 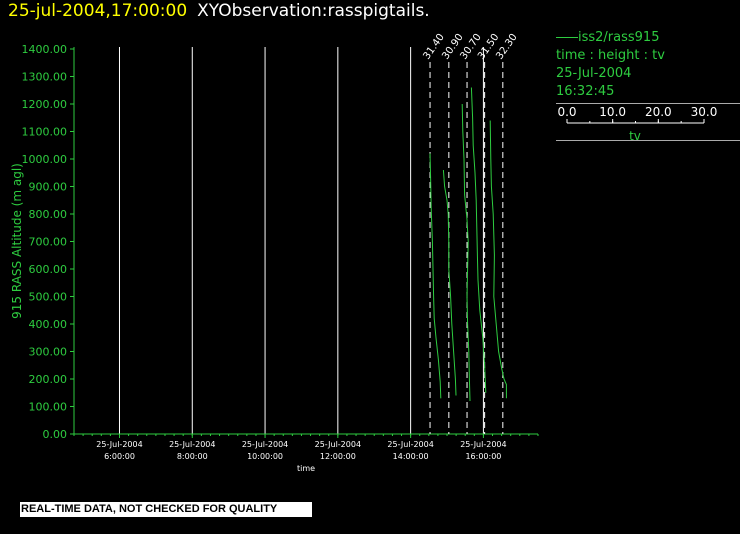 What do you see at coordinates (45, 132) in the screenshot?
I see `y-tick-label: 1100.00` at bounding box center [45, 132].